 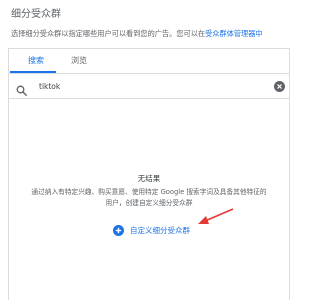 I want to click on tab-search: 搜索, so click(x=36, y=61).